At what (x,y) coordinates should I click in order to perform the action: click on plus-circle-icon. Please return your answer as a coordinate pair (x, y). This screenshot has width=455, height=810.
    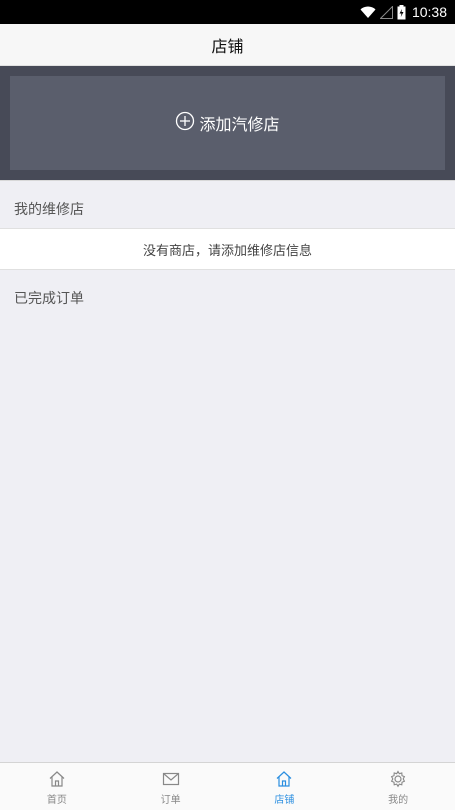
    Looking at the image, I should click on (185, 123).